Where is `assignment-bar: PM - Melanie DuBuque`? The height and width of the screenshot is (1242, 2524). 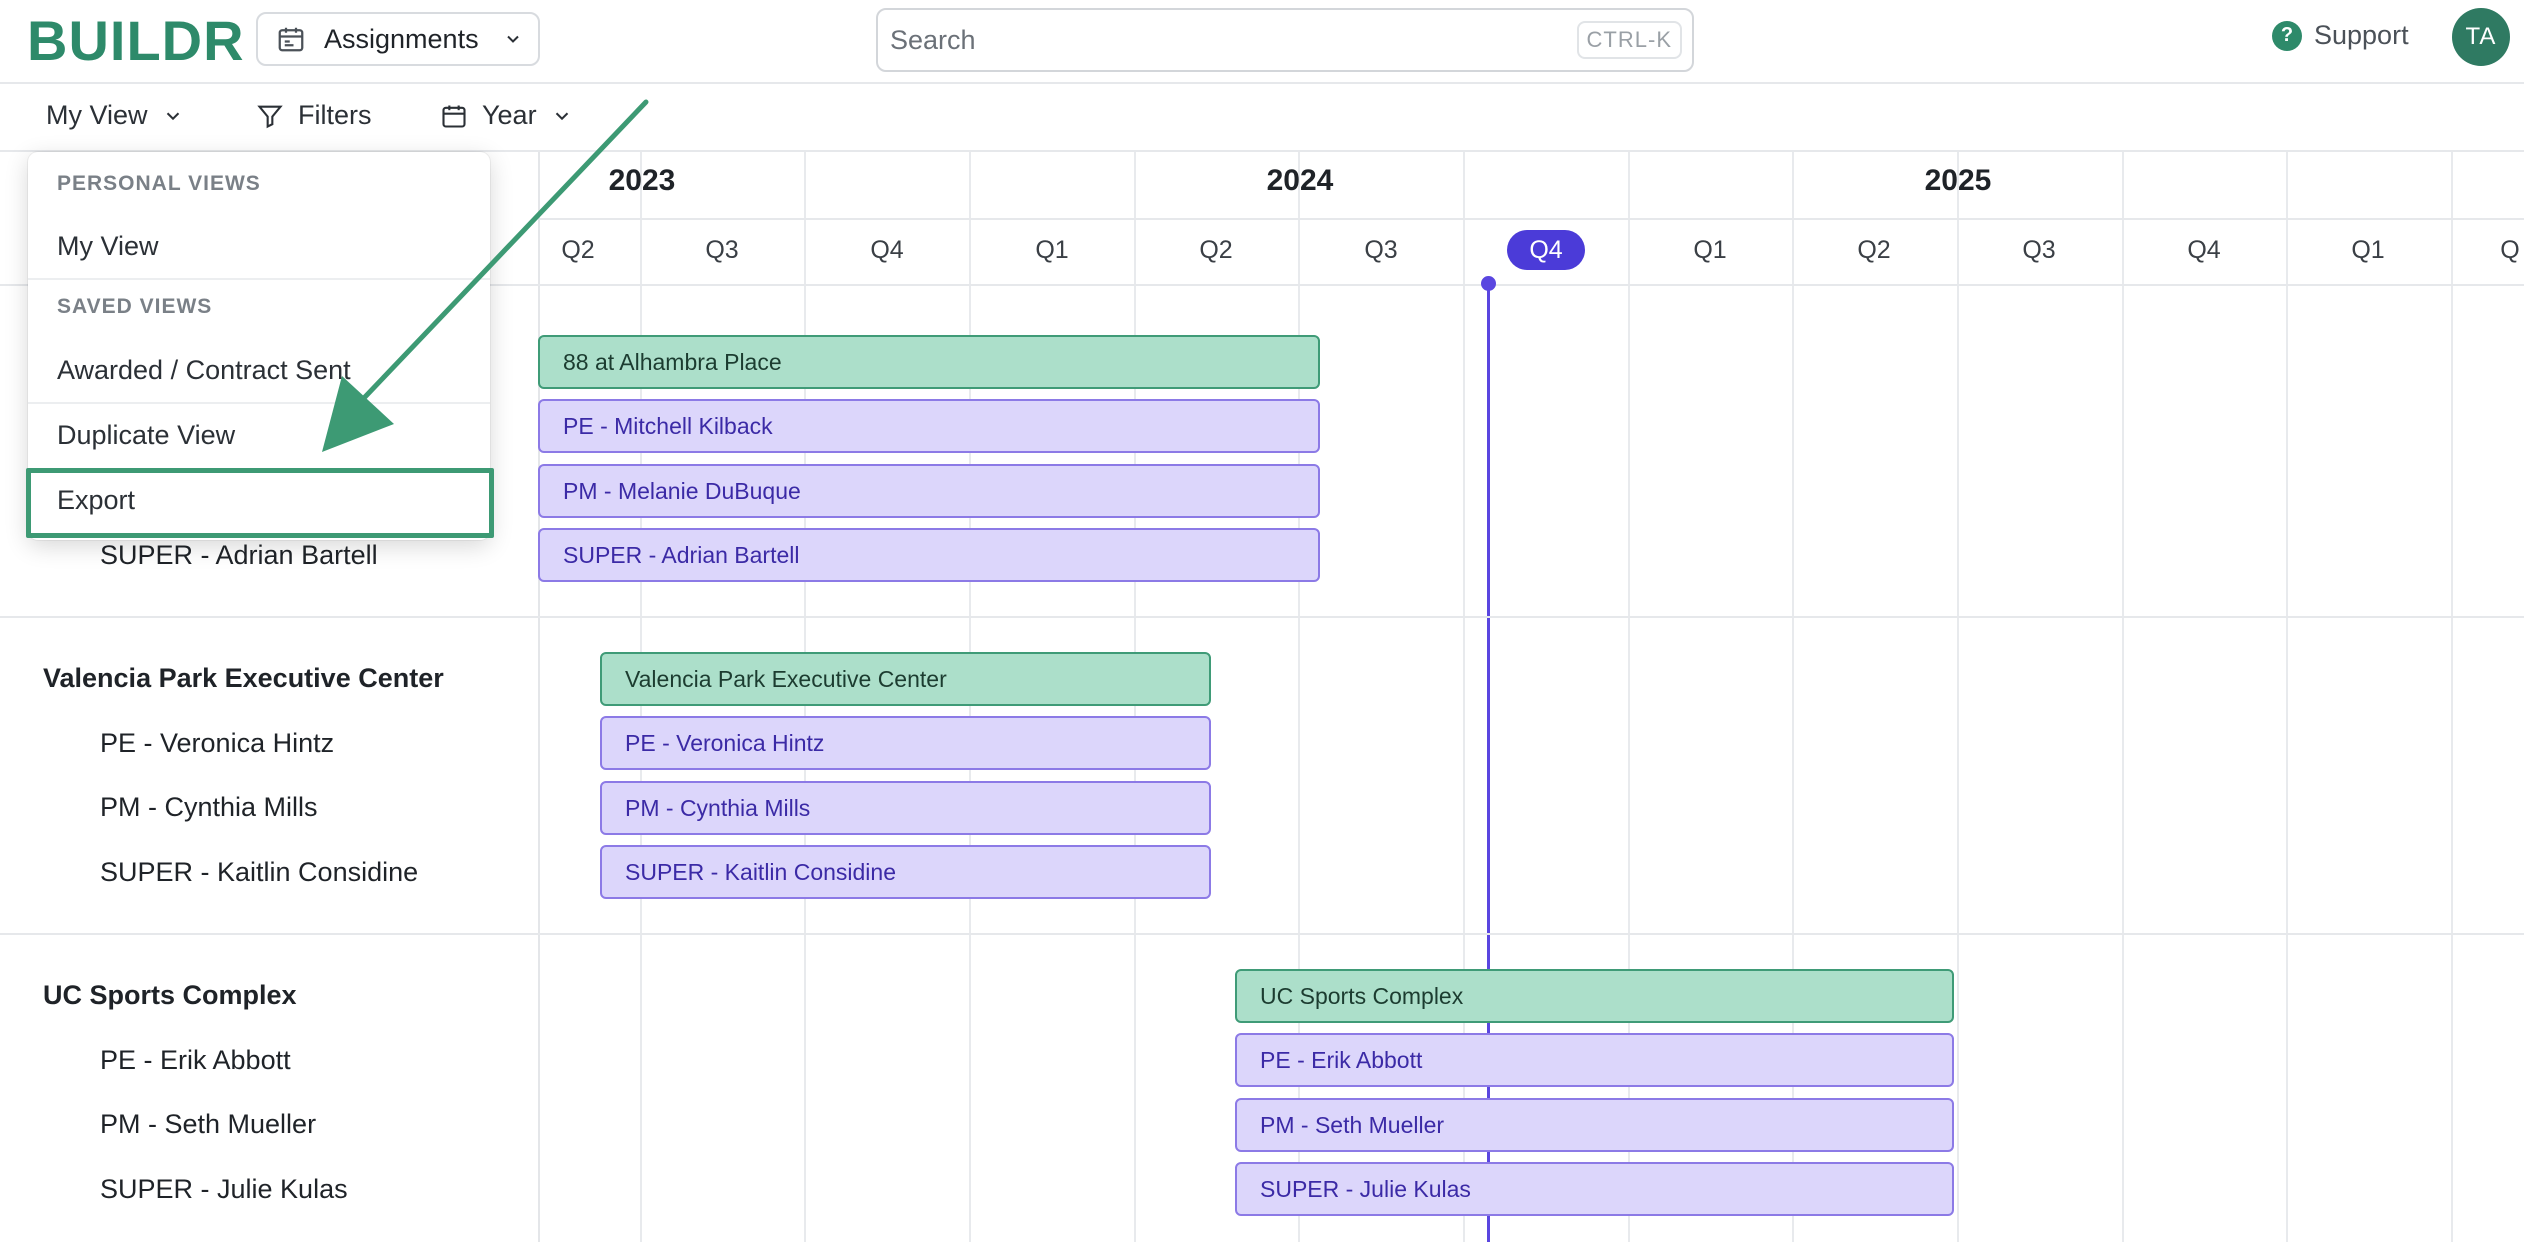 assignment-bar: PM - Melanie DuBuque is located at coordinates (929, 491).